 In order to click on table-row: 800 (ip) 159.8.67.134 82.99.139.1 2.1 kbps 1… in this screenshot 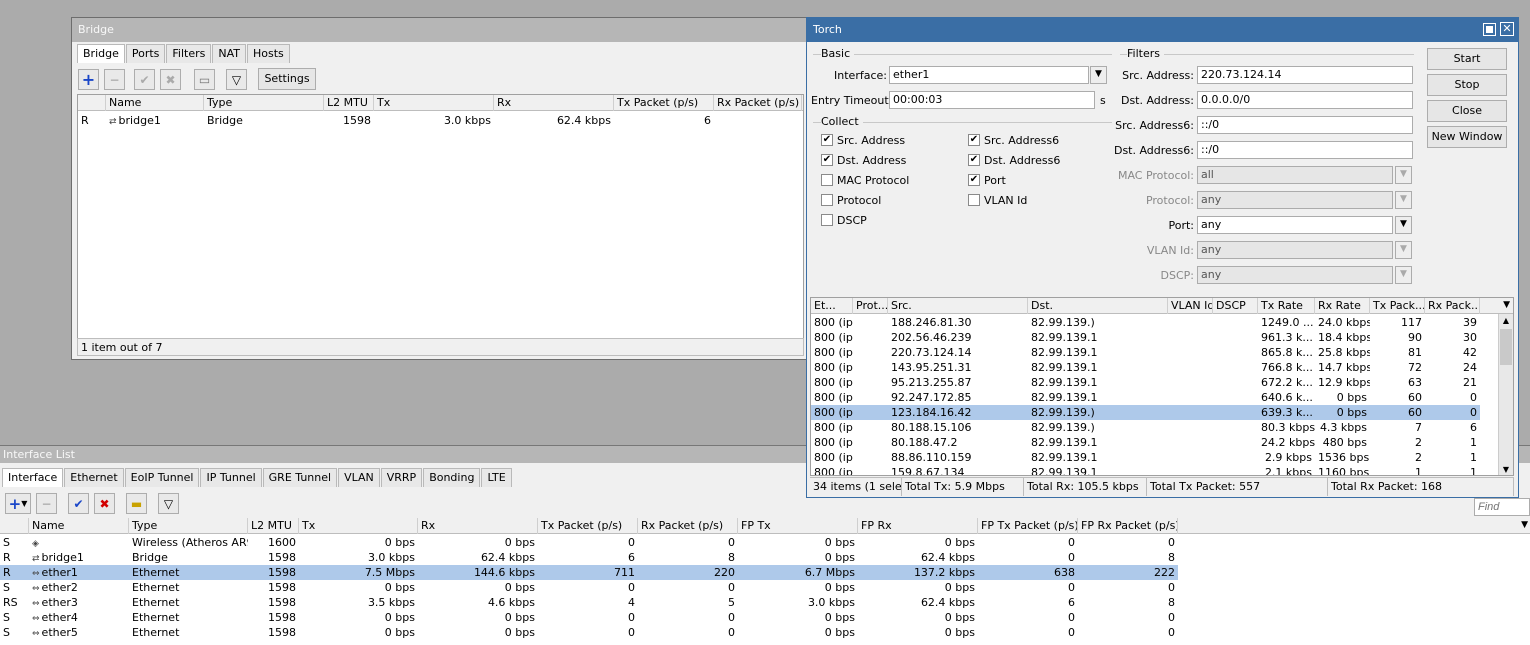, I will do `click(1145, 470)`.